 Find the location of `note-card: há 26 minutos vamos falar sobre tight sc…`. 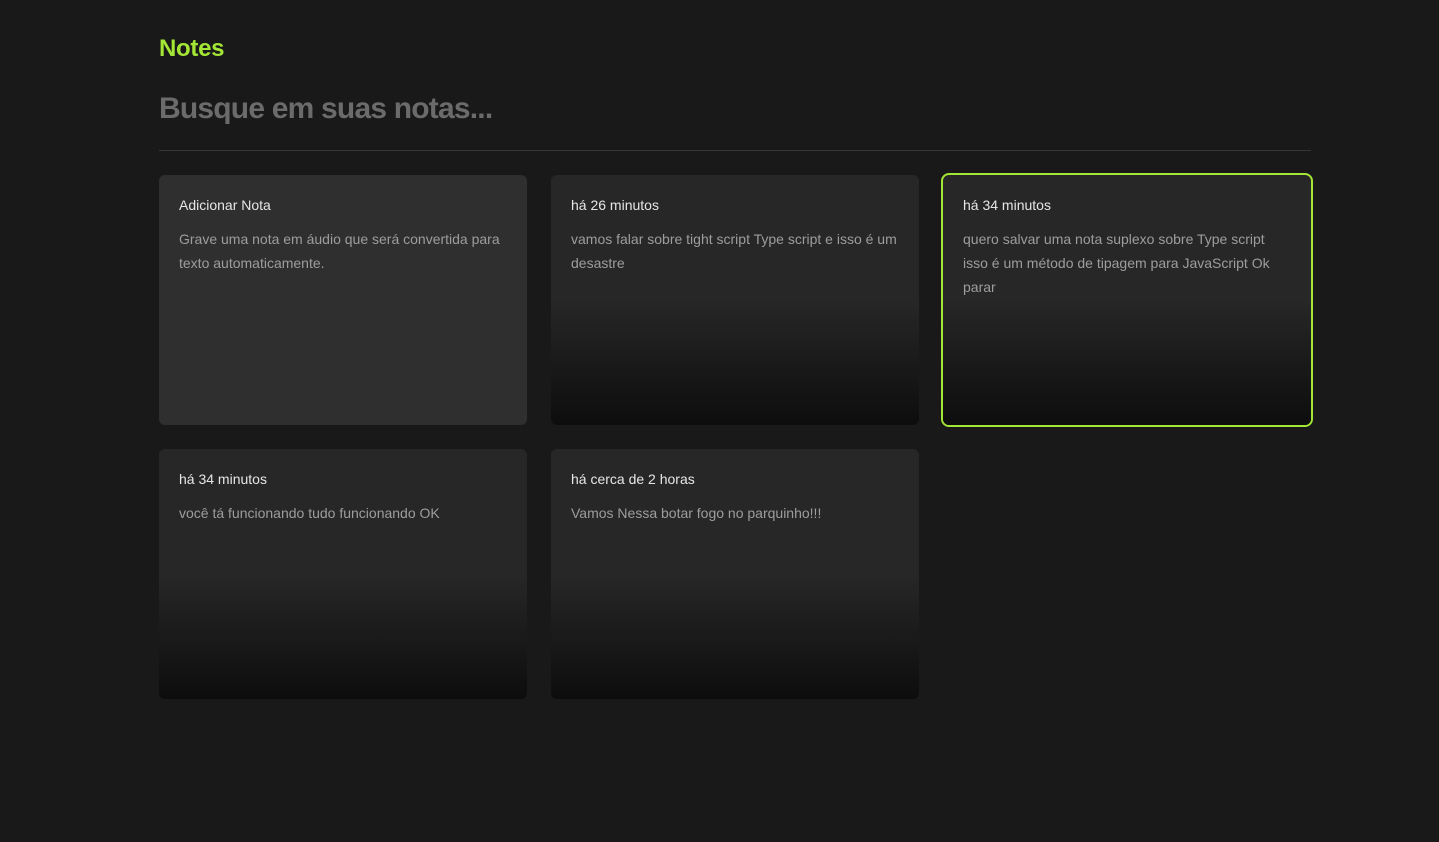

note-card: há 26 minutos vamos falar sobre tight sc… is located at coordinates (735, 300).